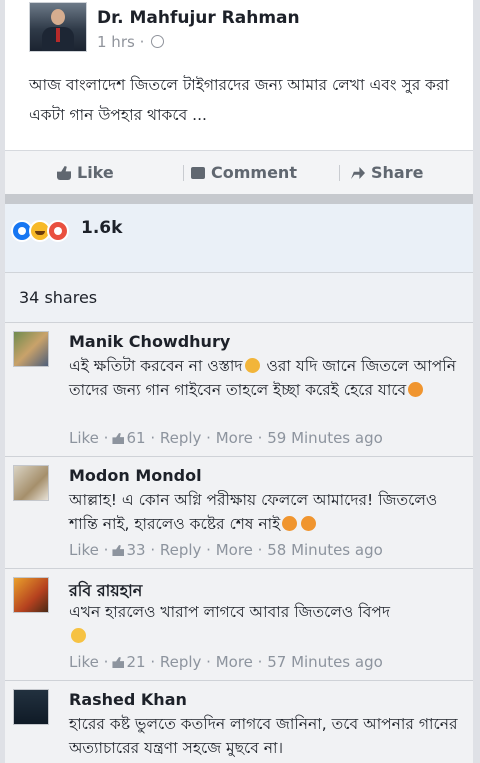 Image resolution: width=480 pixels, height=763 pixels. I want to click on comment-like-count: 33, so click(136, 550).